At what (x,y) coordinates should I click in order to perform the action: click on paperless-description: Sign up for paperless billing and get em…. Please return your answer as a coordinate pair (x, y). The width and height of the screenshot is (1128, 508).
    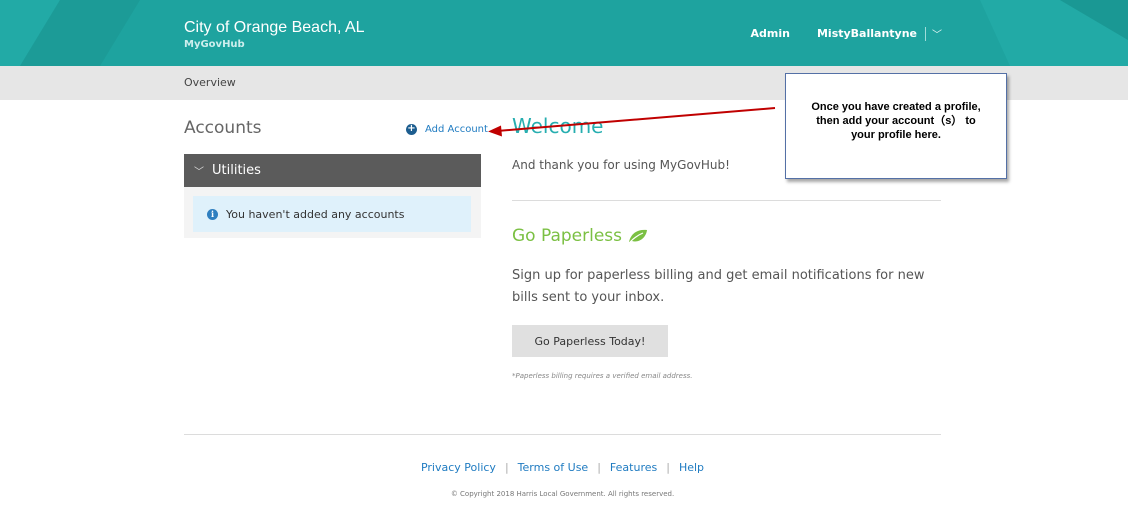
    Looking at the image, I should click on (718, 286).